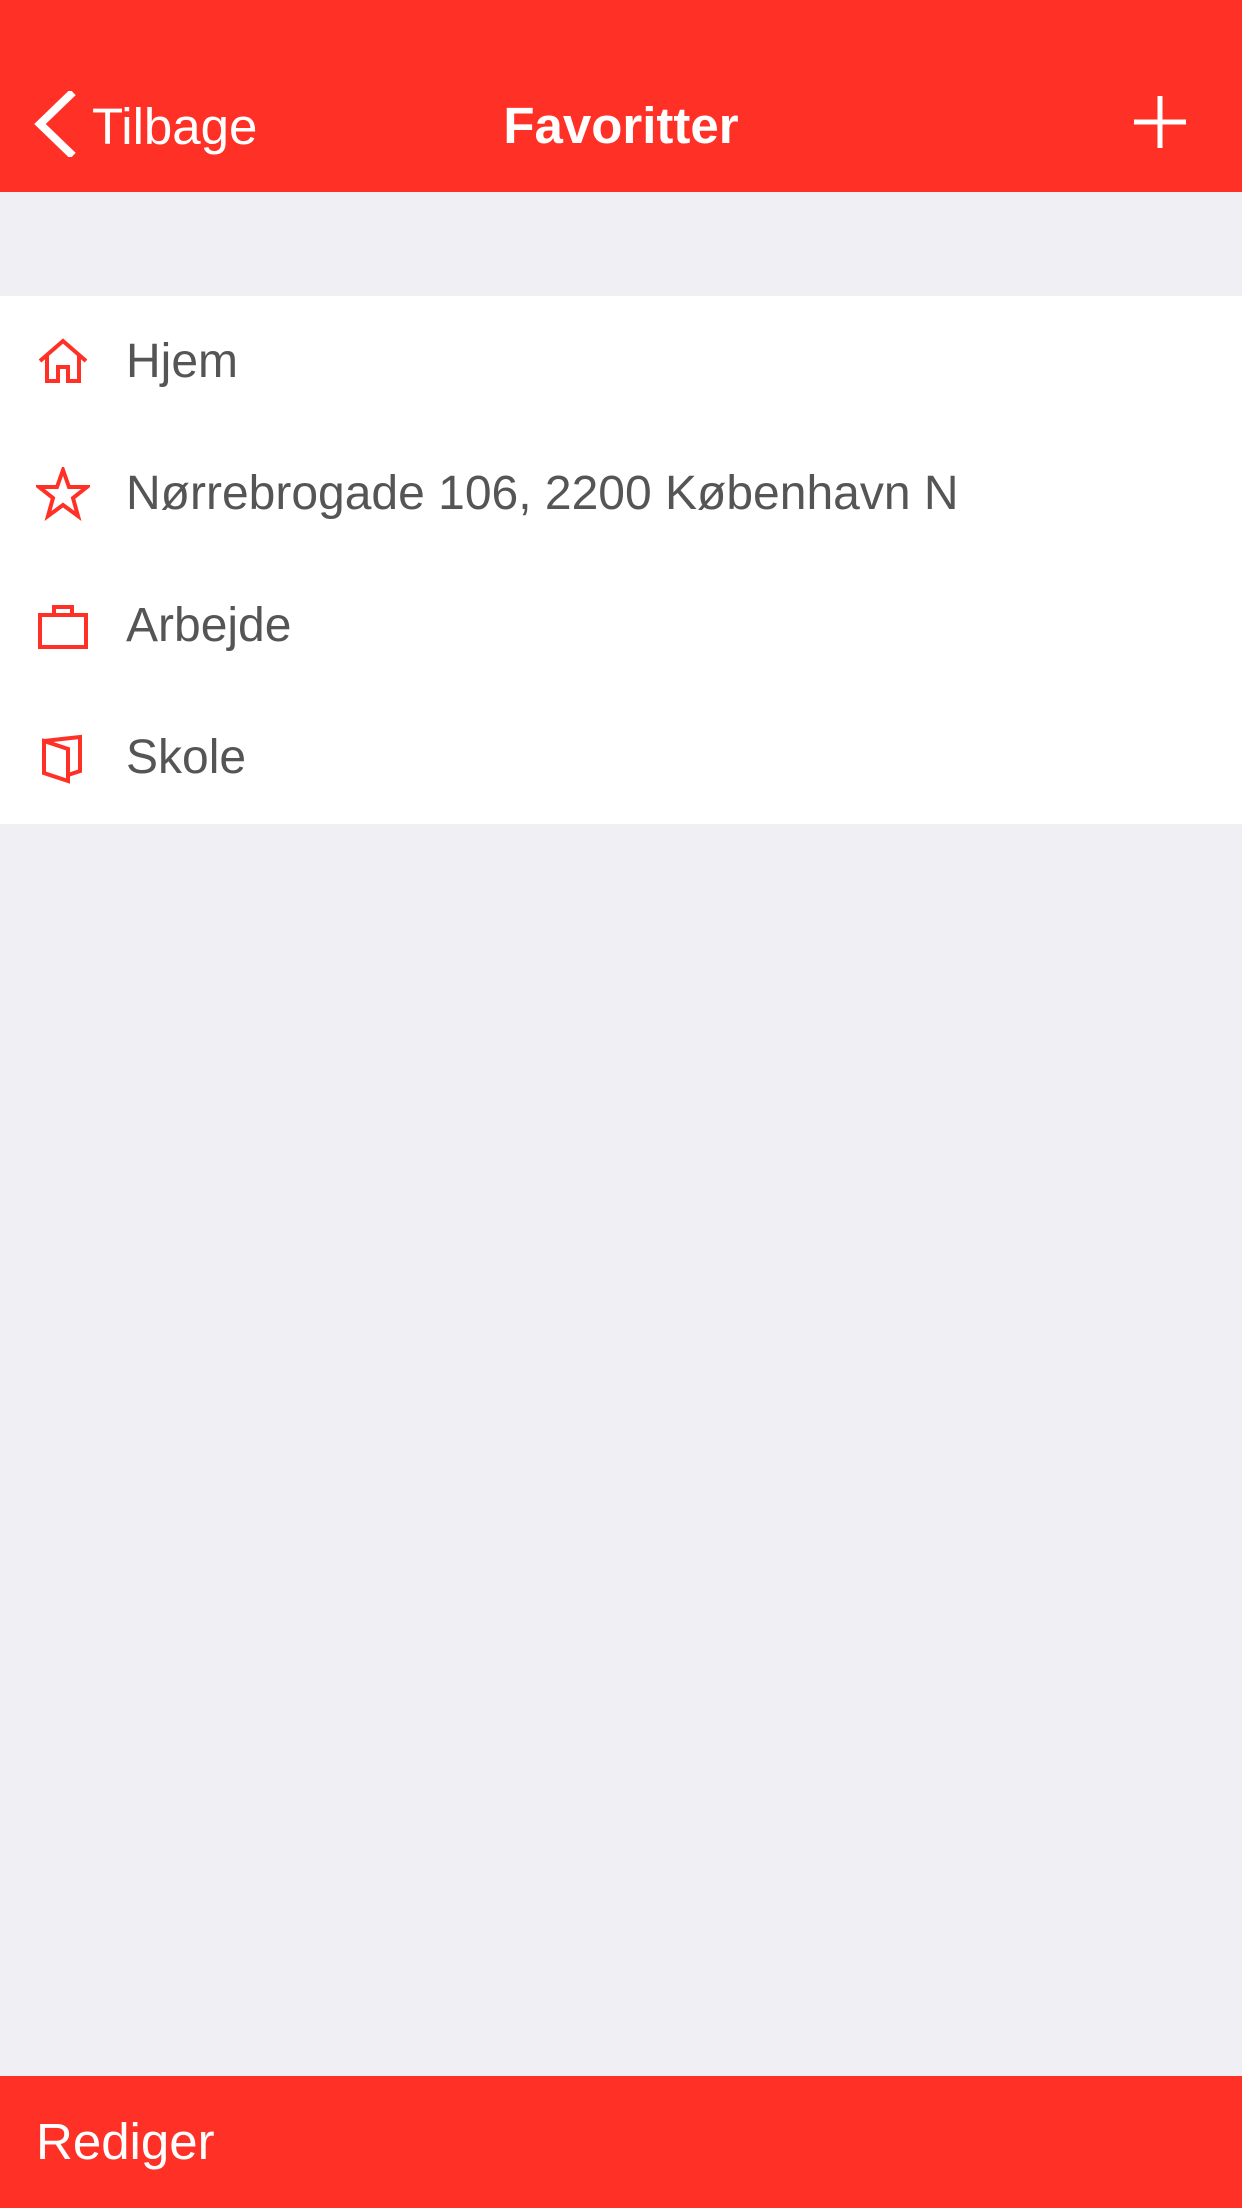 This screenshot has width=1242, height=2208. I want to click on favorite-item-label: Hjem, so click(182, 361).